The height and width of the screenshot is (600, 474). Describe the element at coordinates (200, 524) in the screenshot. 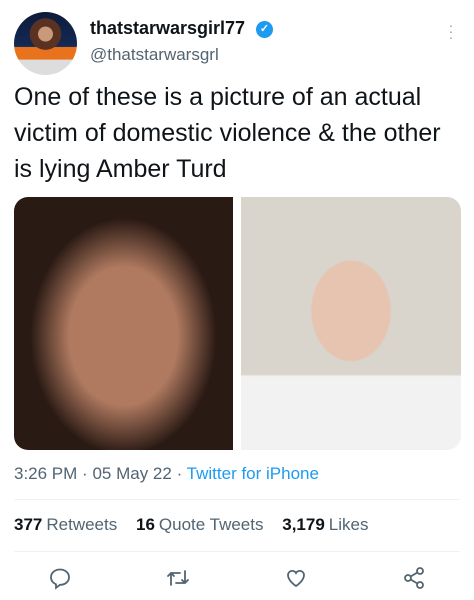

I see `quote-tweets-count: 16 Quote Tweets` at that location.